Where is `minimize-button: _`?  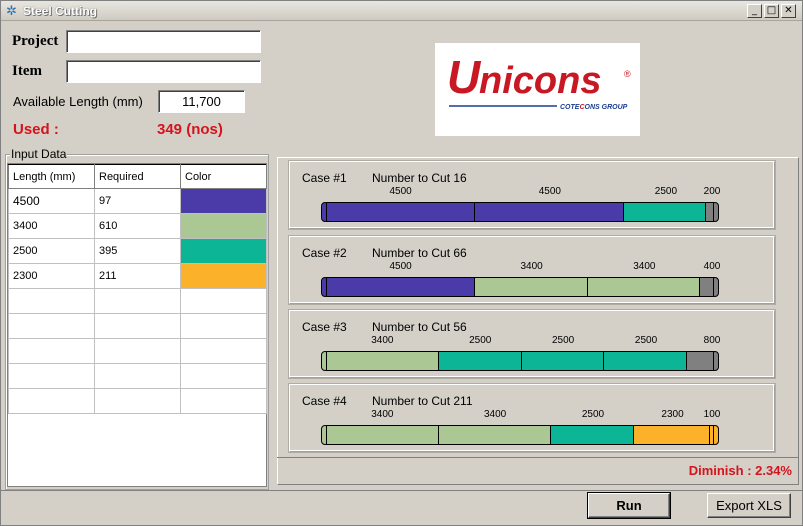 minimize-button: _ is located at coordinates (754, 11).